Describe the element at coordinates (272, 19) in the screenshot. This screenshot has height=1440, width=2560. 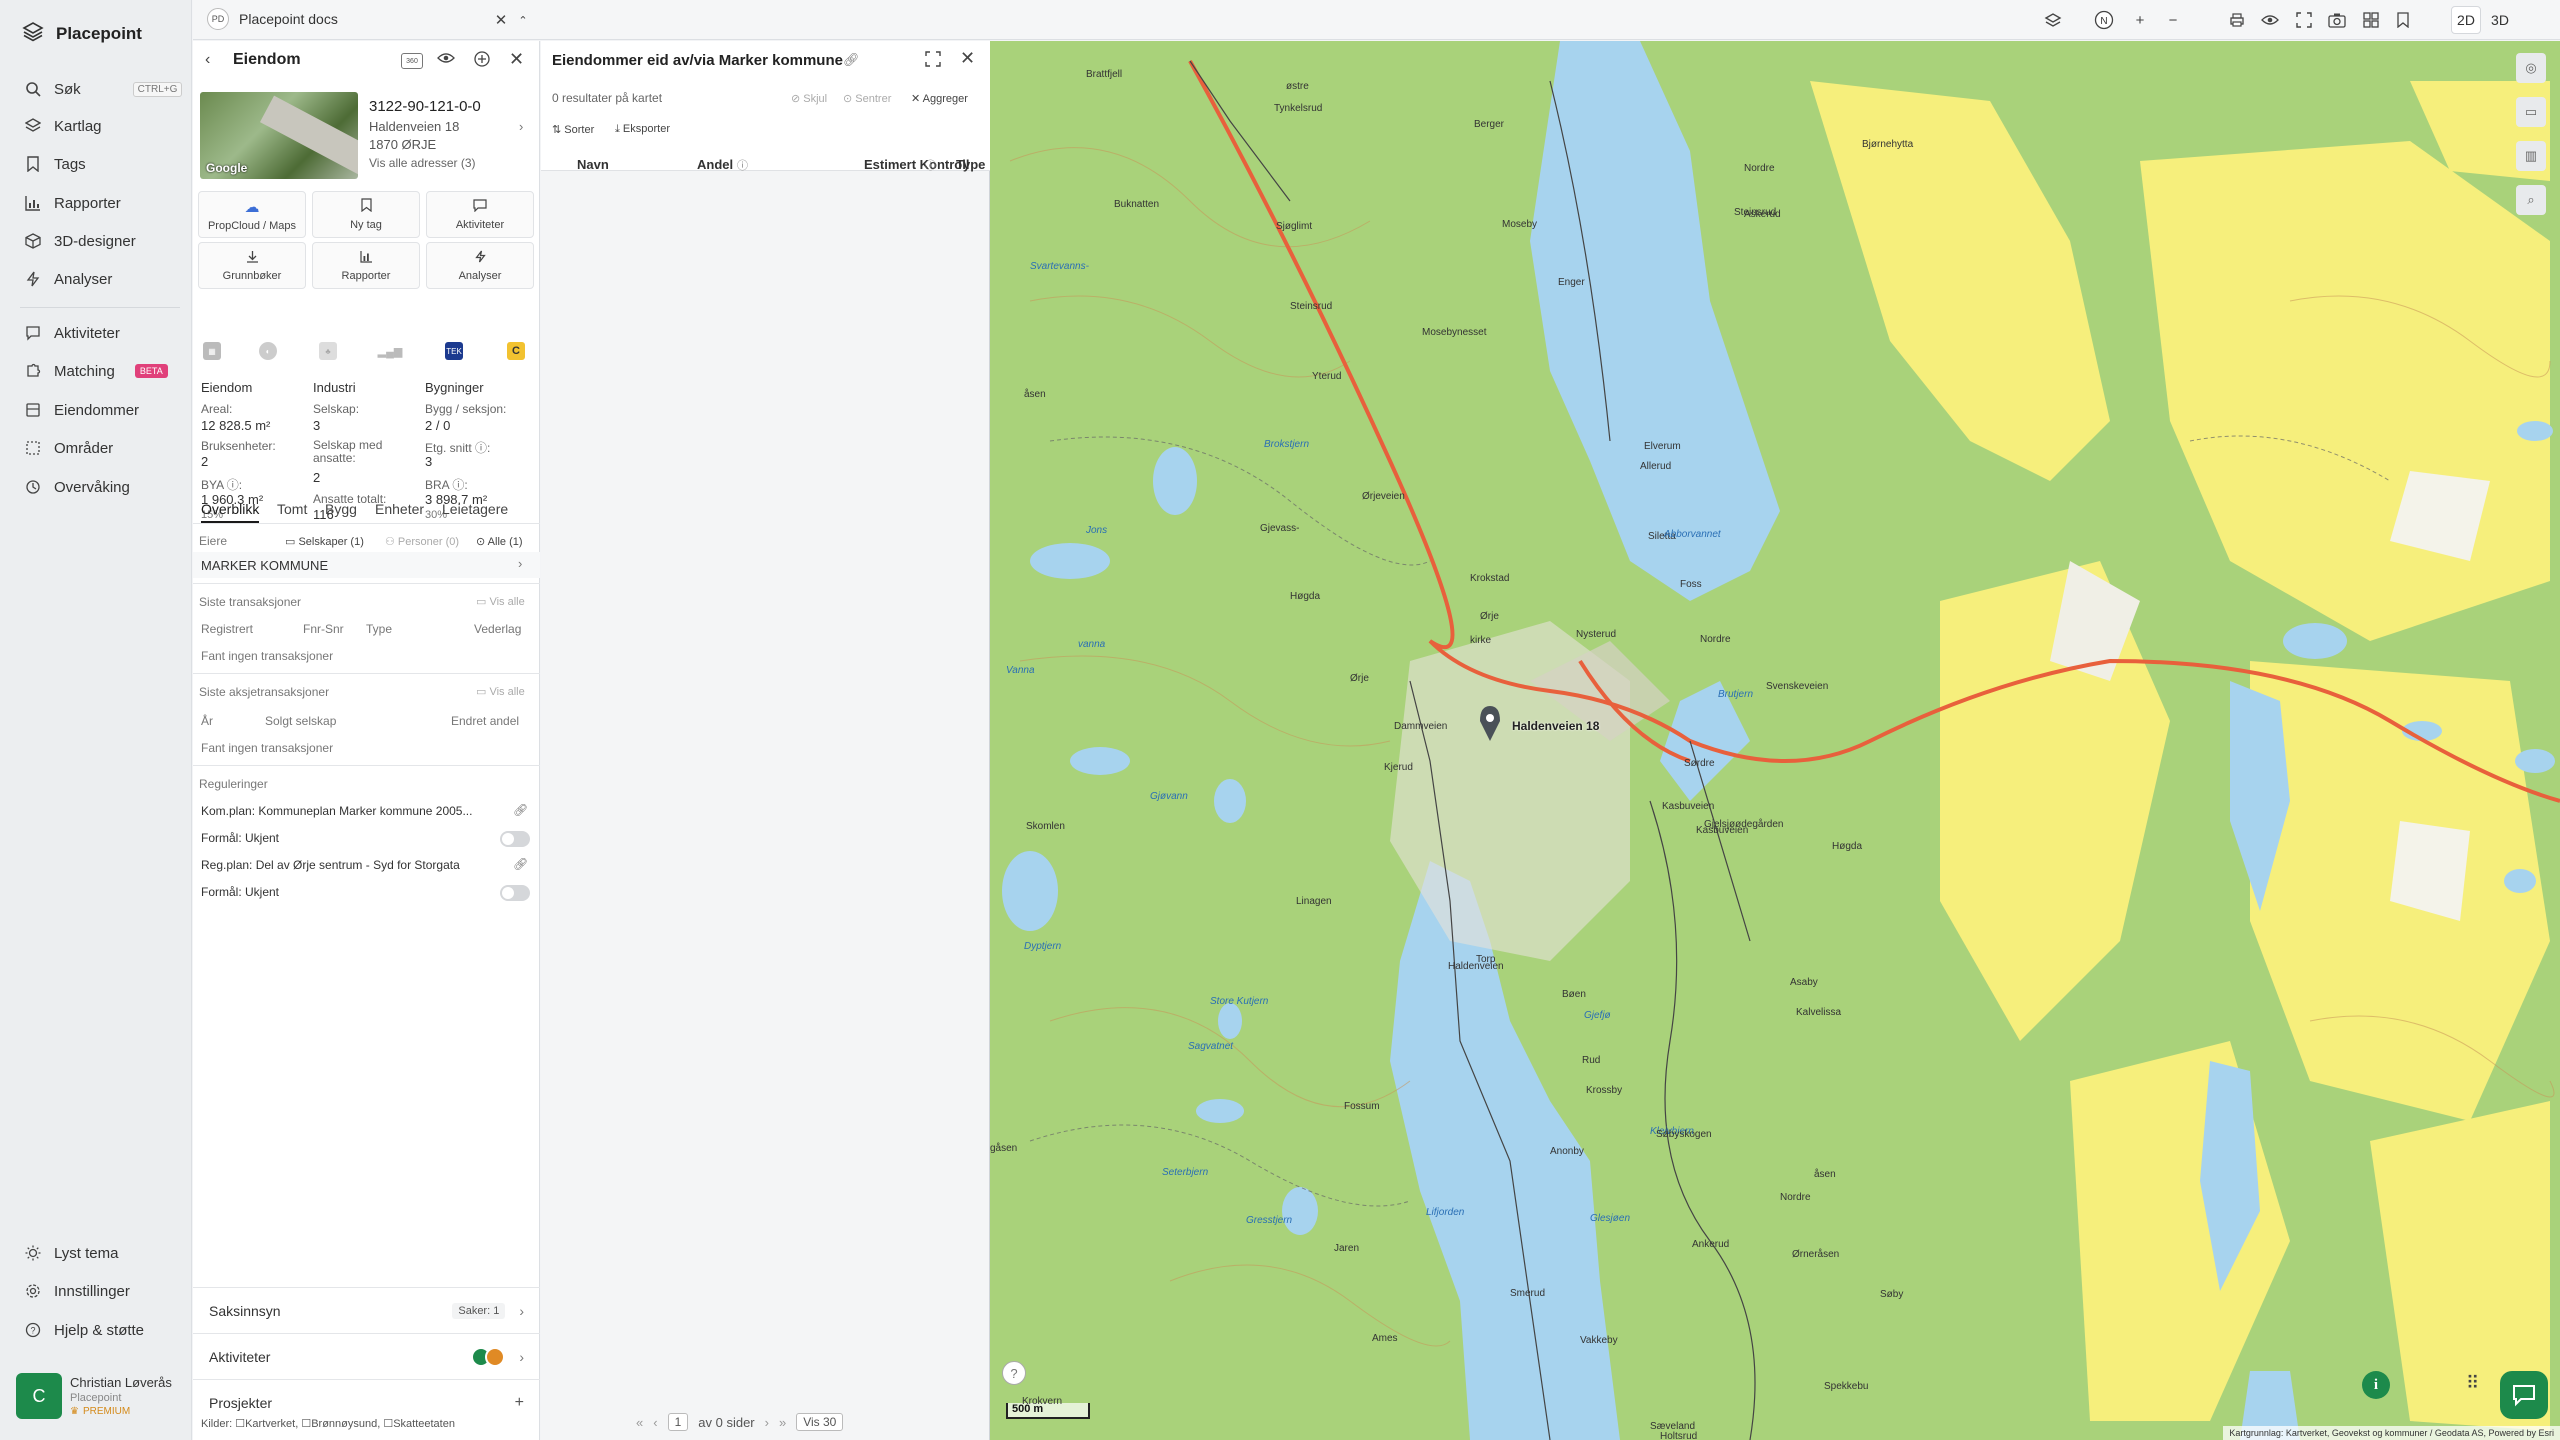
I see `document-tab: PD Placepoint docs` at that location.